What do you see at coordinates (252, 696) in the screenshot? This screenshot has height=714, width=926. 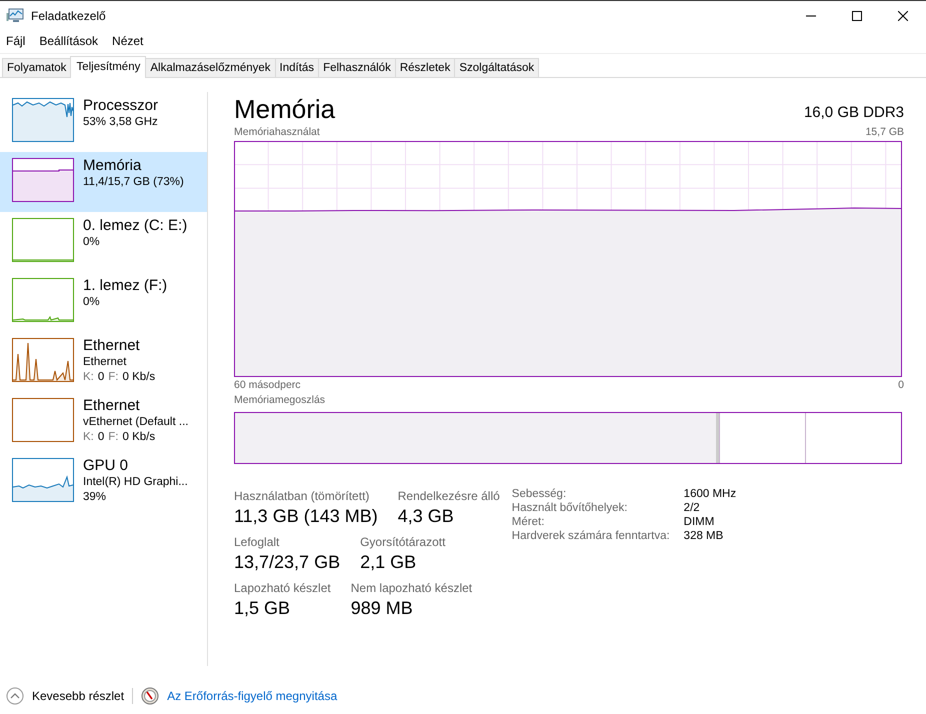 I see `resource-monitor-link: Az Erőforrás-figyelő megnyitása` at bounding box center [252, 696].